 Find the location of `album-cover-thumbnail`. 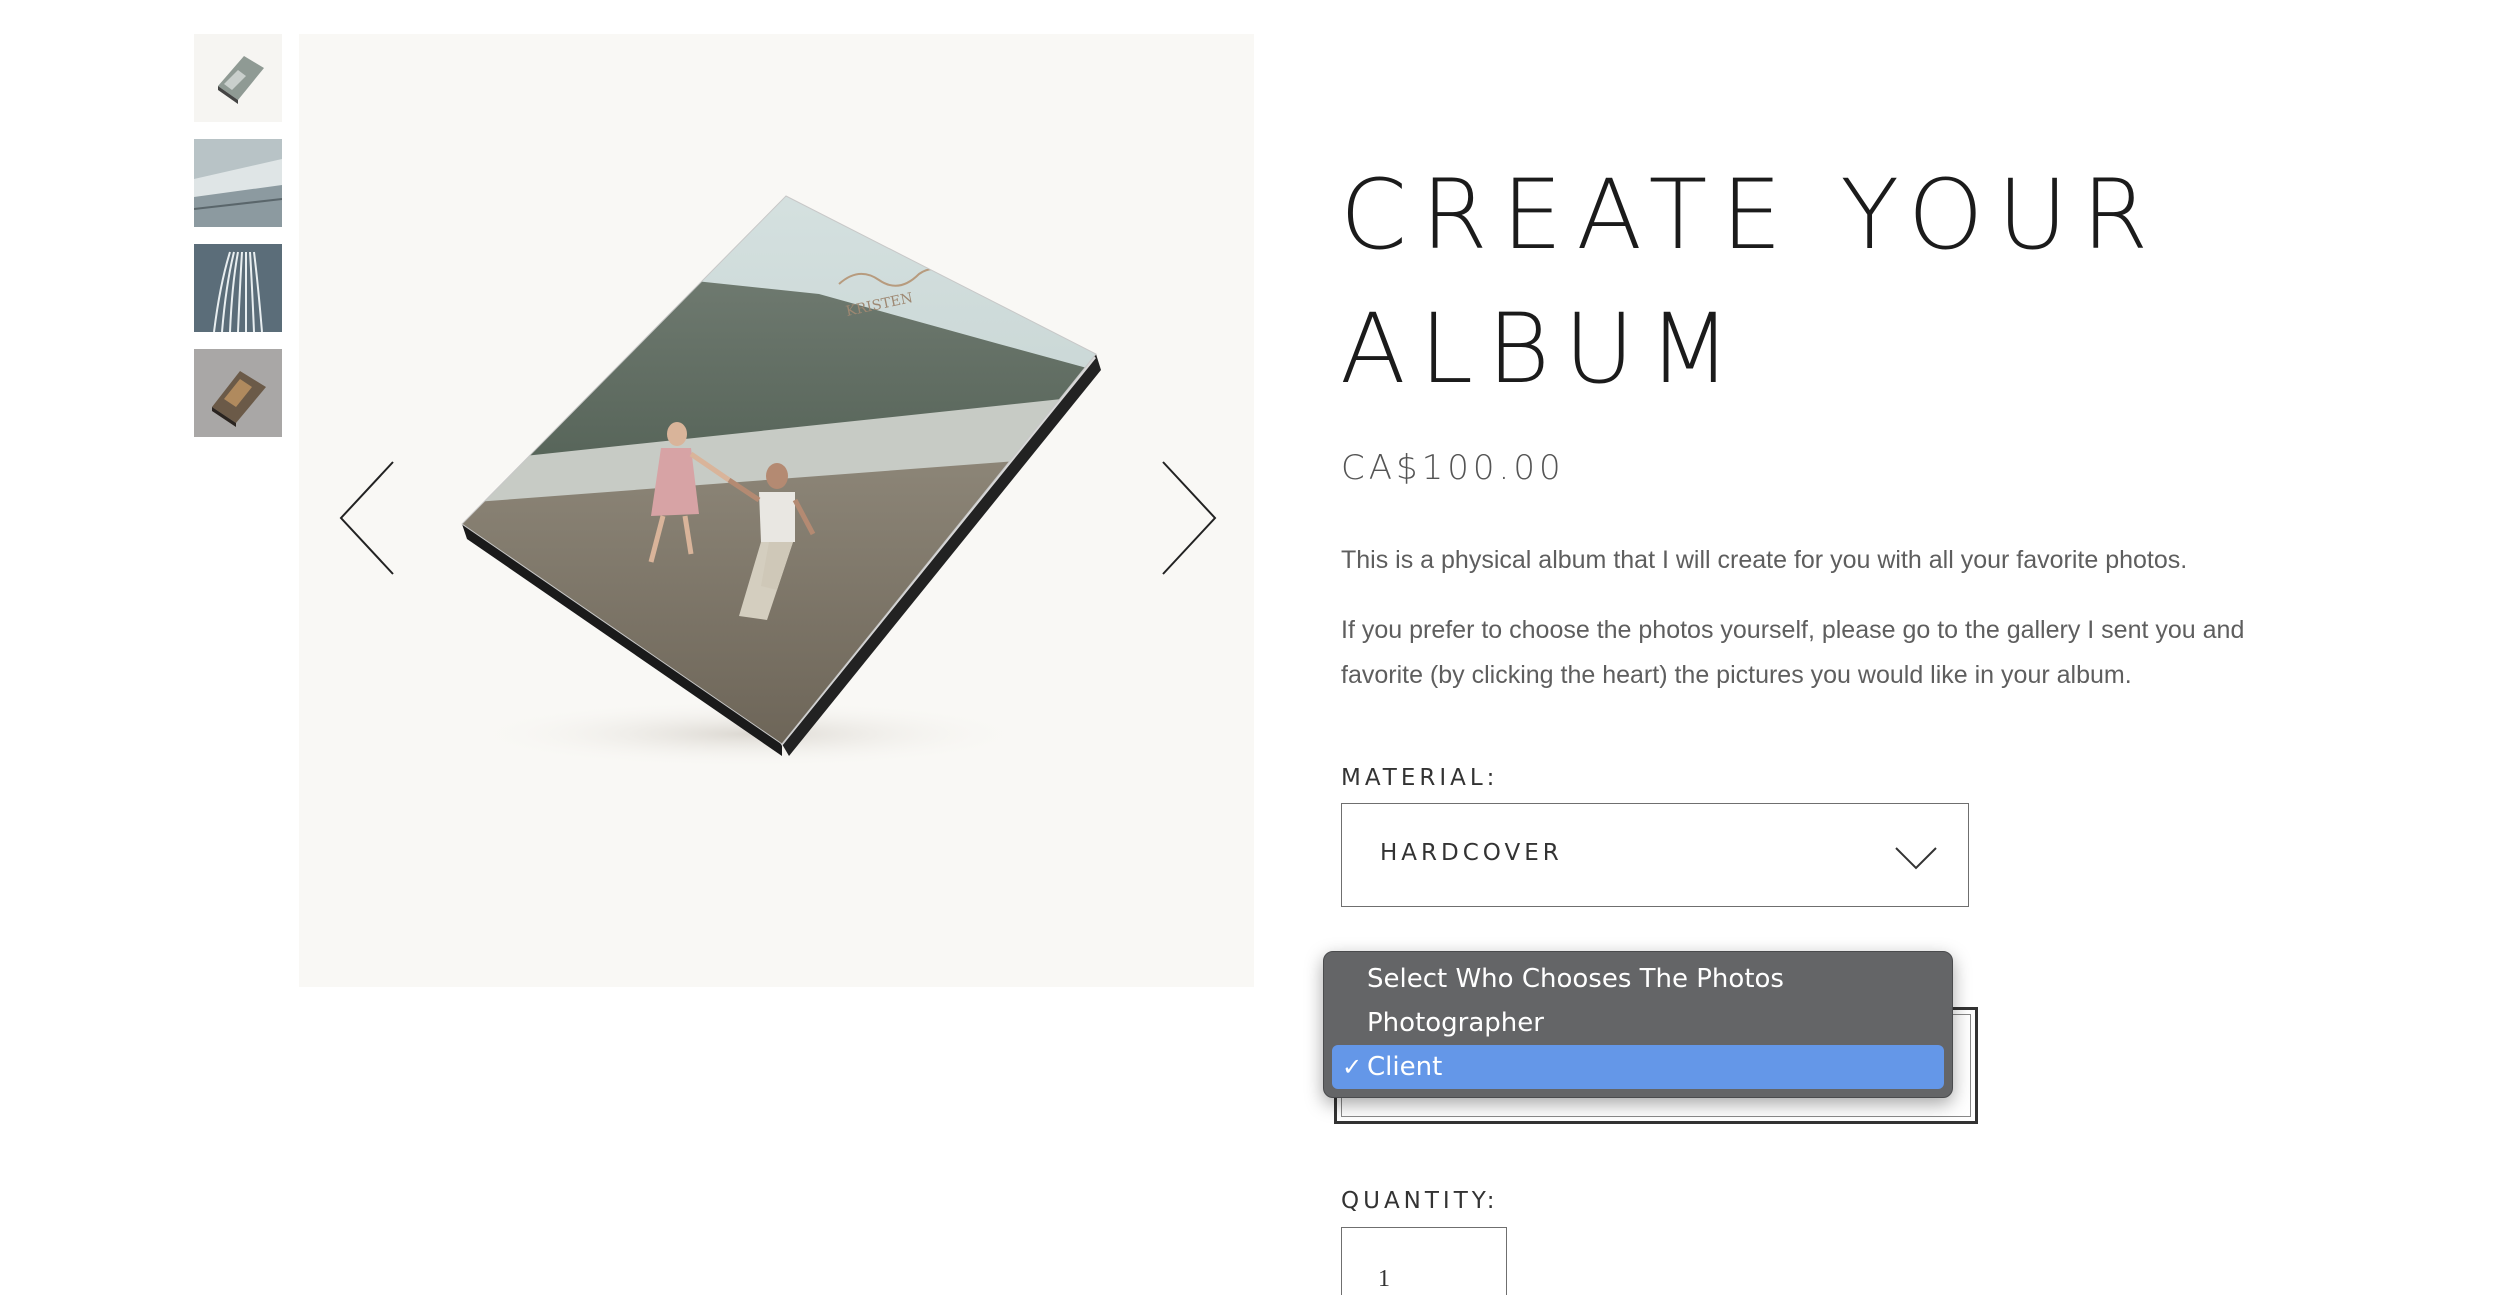

album-cover-thumbnail is located at coordinates (238, 78).